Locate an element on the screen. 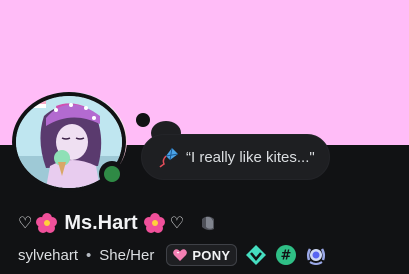 The height and width of the screenshot is (274, 409). kite-icon is located at coordinates (169, 157).